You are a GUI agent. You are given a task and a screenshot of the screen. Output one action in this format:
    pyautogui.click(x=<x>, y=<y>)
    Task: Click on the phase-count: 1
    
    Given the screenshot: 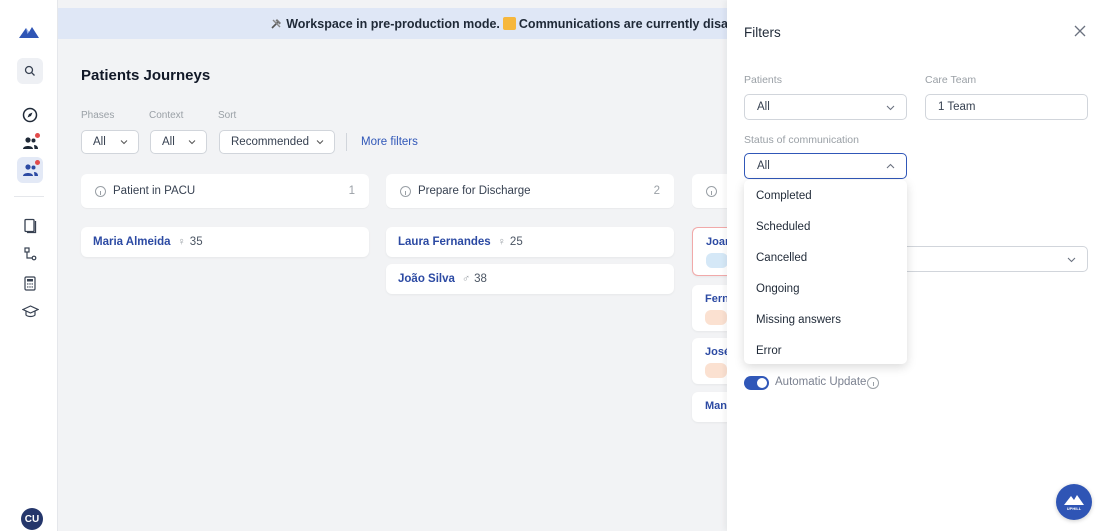 What is the action you would take?
    pyautogui.click(x=351, y=191)
    